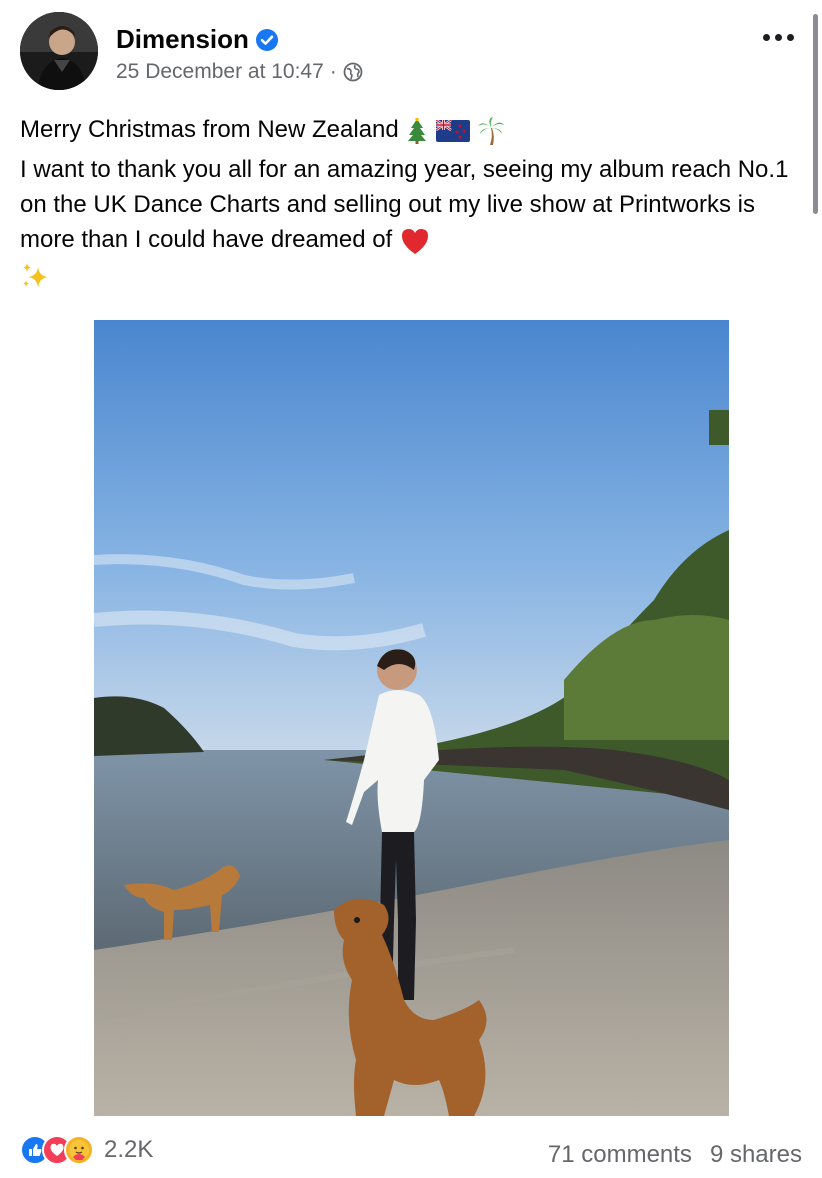 Image resolution: width=822 pixels, height=1178 pixels. Describe the element at coordinates (209, 129) in the screenshot. I see `post-greeting: Merry Christmas from New Zealand` at that location.